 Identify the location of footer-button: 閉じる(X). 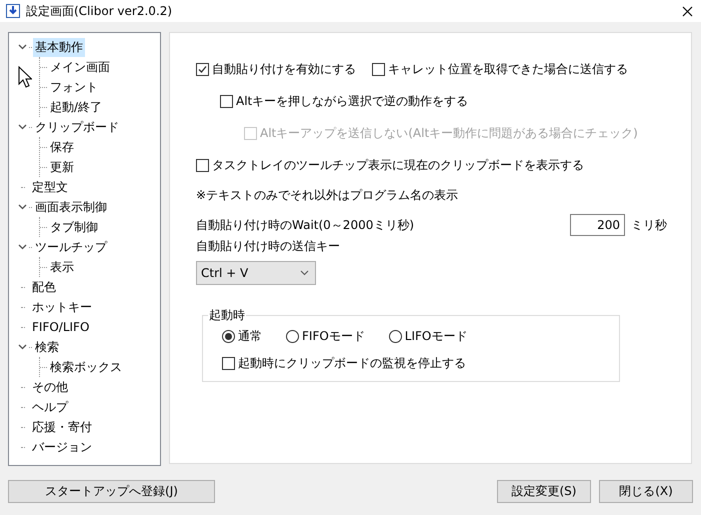
(646, 491).